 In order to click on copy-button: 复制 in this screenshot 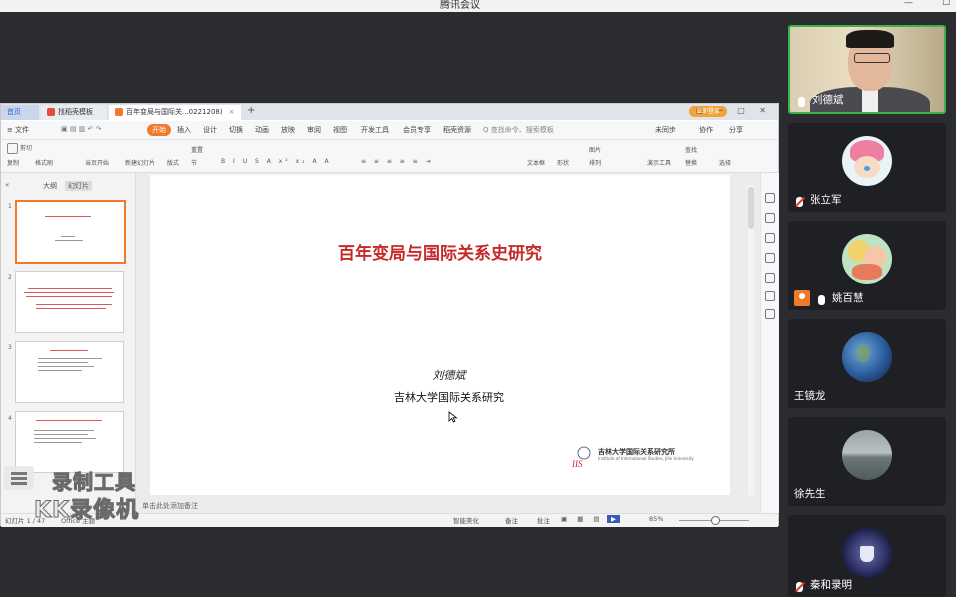, I will do `click(13, 162)`.